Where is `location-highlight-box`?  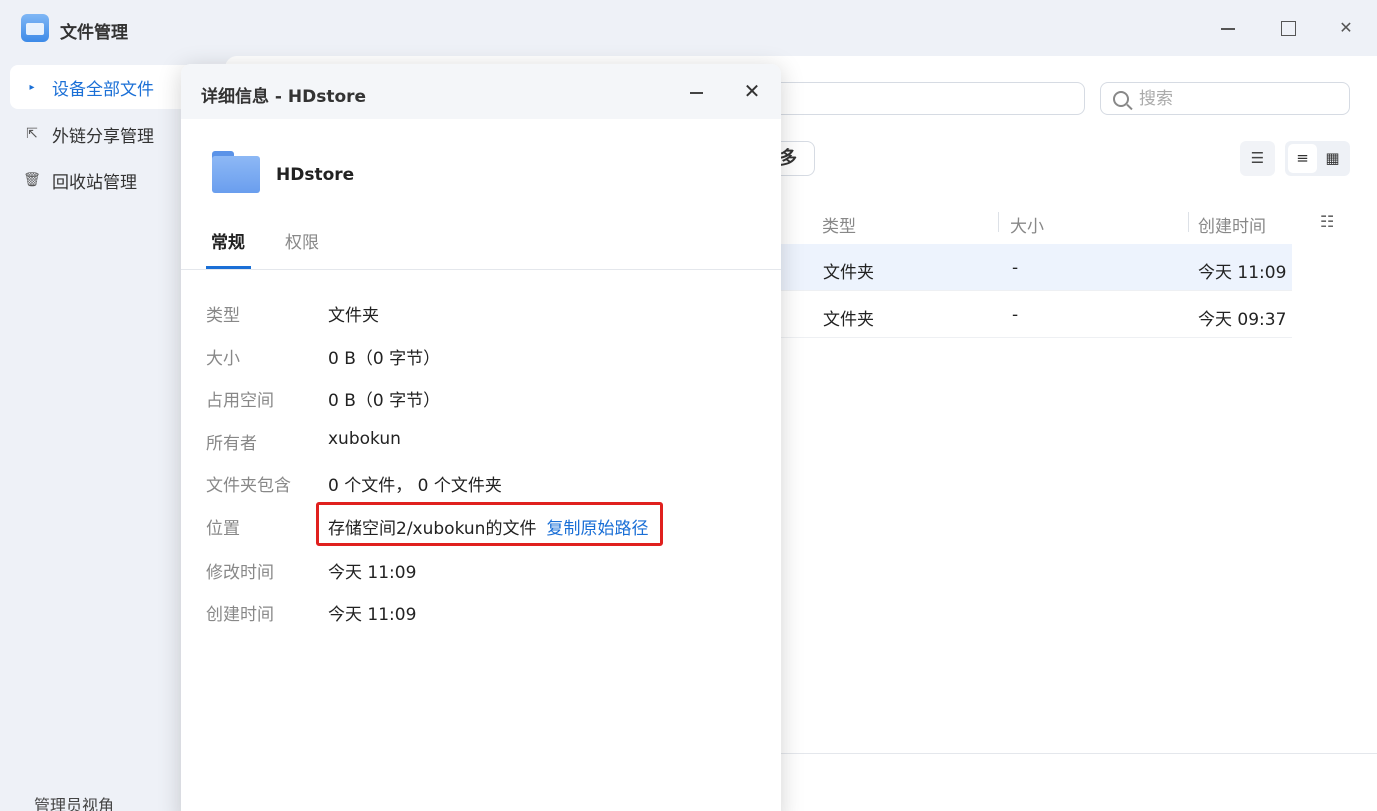
location-highlight-box is located at coordinates (489, 524).